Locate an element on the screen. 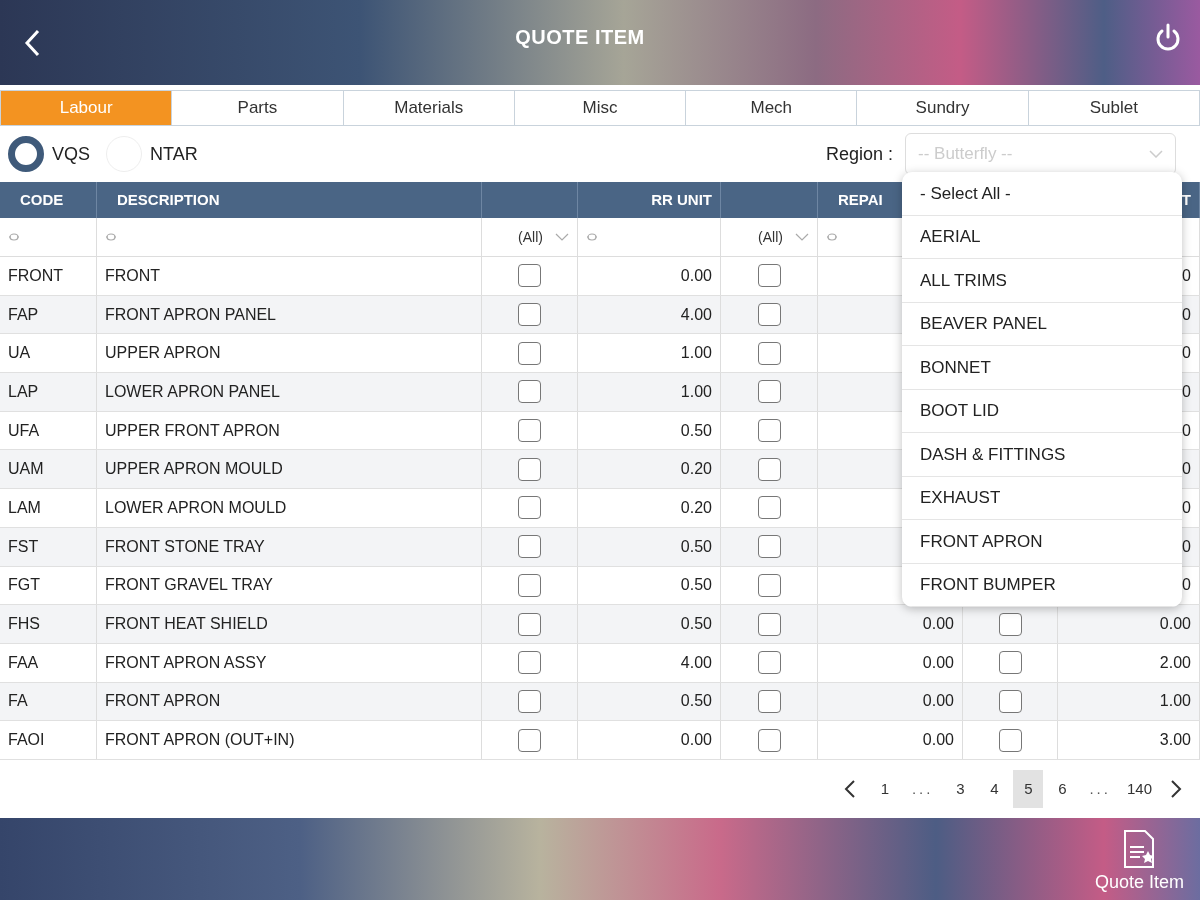 This screenshot has height=900, width=1200. column-header: CODE is located at coordinates (48, 200).